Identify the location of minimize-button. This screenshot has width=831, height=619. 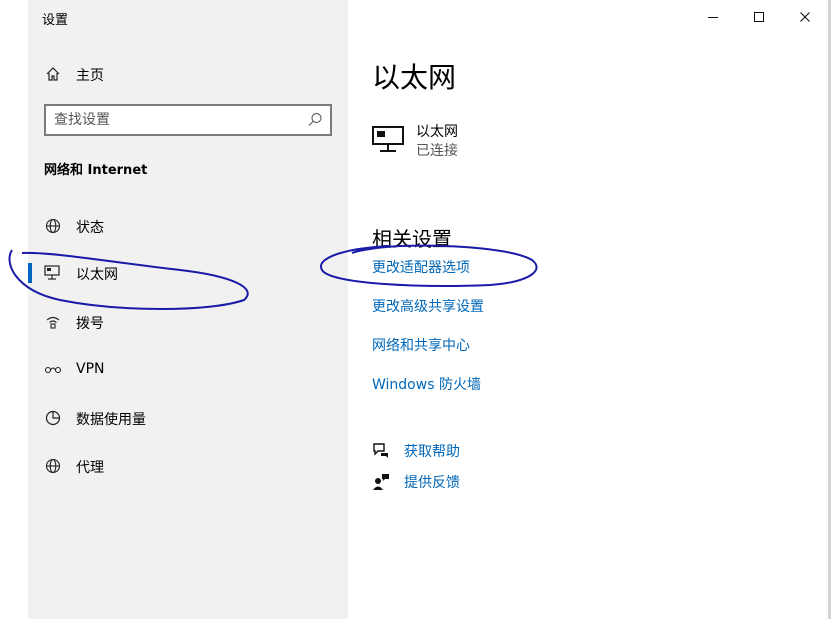
(713, 17).